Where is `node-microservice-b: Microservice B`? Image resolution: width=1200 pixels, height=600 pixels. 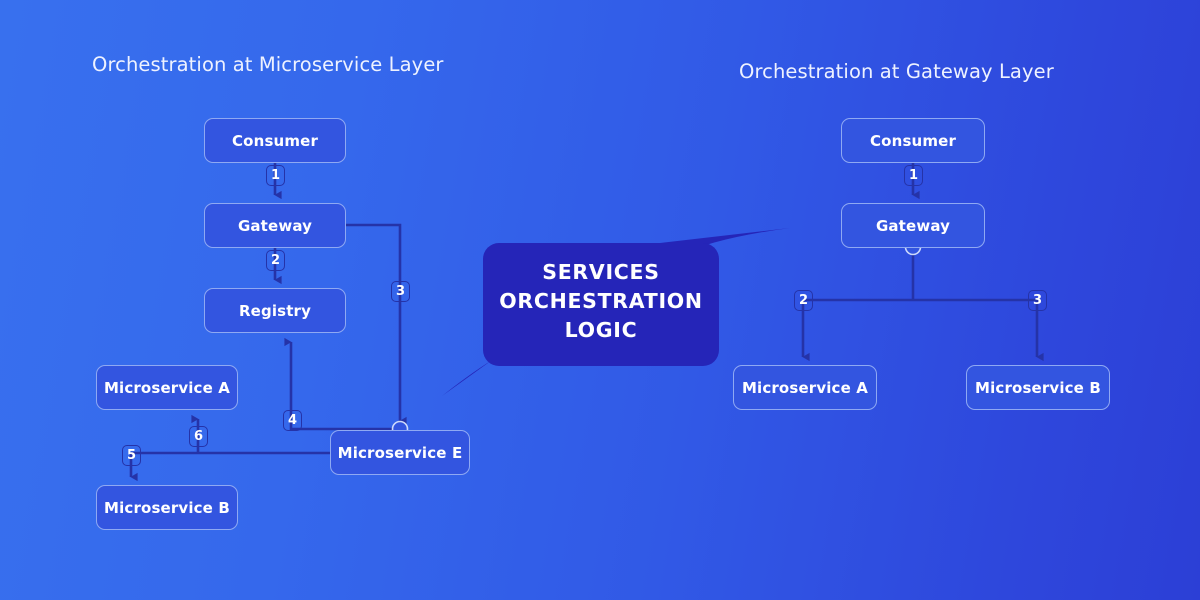
node-microservice-b: Microservice B is located at coordinates (167, 507).